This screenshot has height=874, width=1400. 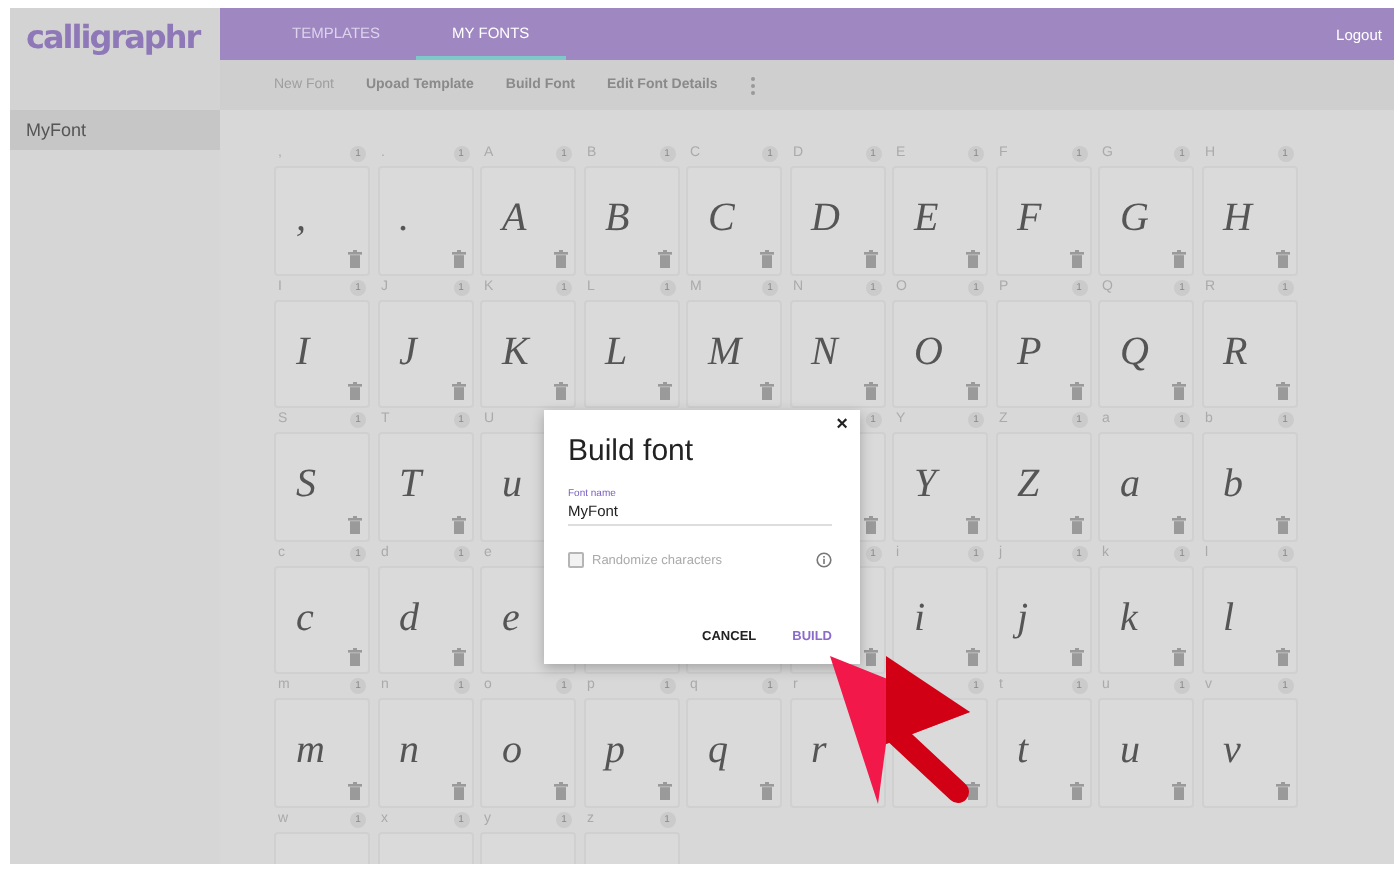 What do you see at coordinates (409, 617) in the screenshot?
I see `handwritten-glyph: d` at bounding box center [409, 617].